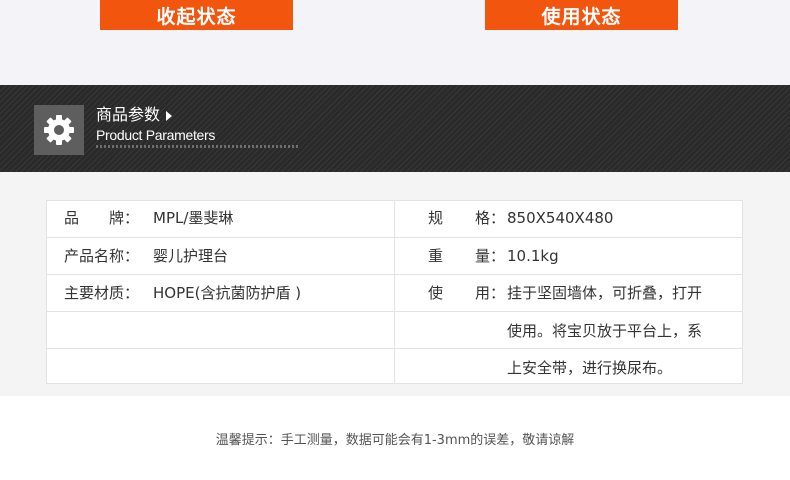  I want to click on usage-line-1: 挂于坚固墙体，可折叠，打开, so click(605, 293).